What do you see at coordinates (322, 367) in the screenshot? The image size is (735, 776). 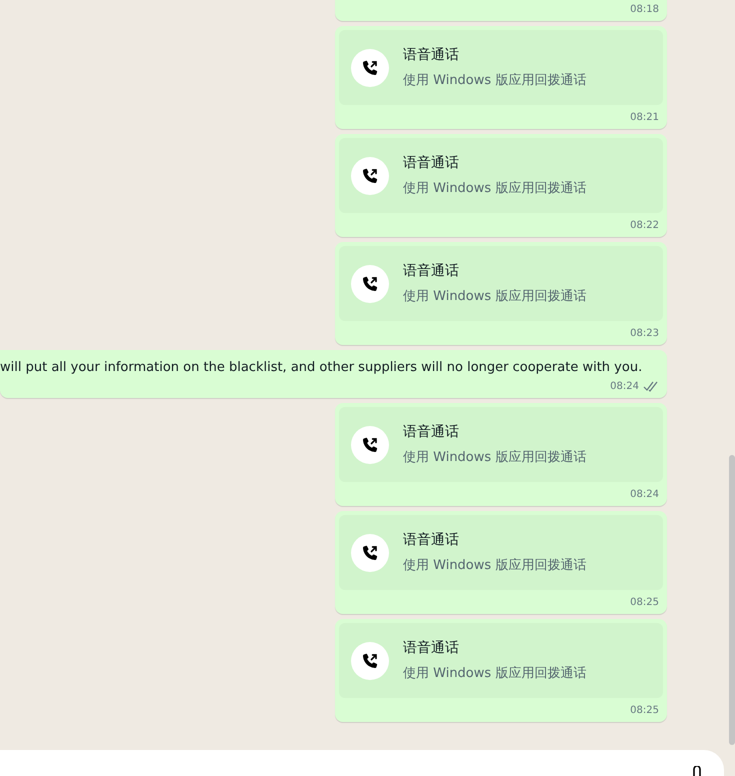 I see `message-text: will put all your information on the blacklist, and other suppliers will no longer cooperate with you.` at bounding box center [322, 367].